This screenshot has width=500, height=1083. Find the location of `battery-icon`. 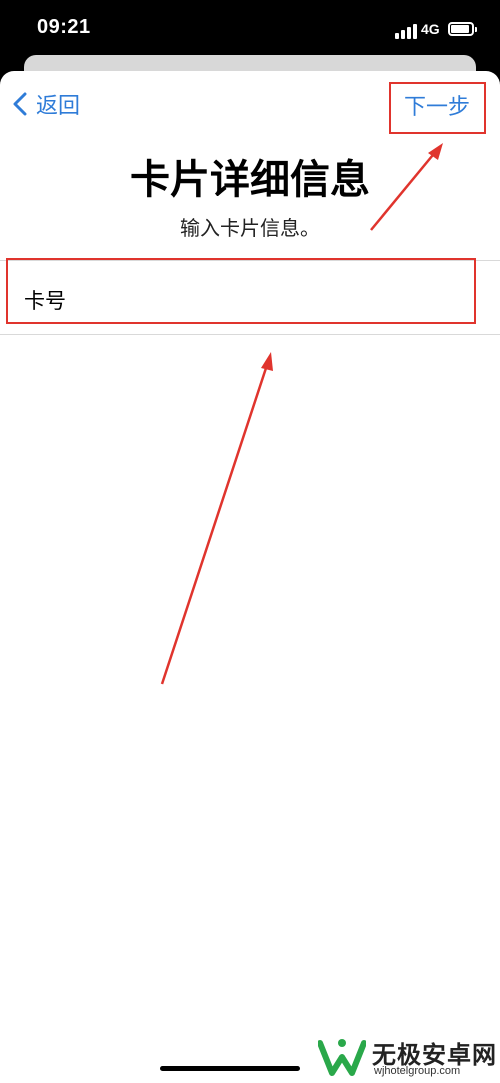

battery-icon is located at coordinates (462, 29).